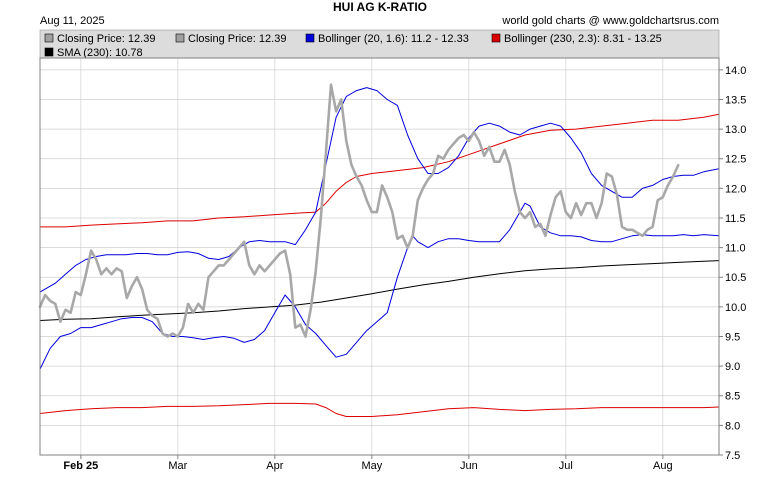 The height and width of the screenshot is (491, 760). Describe the element at coordinates (72, 21) in the screenshot. I see `chart-date: Aug 11, 2025` at that location.